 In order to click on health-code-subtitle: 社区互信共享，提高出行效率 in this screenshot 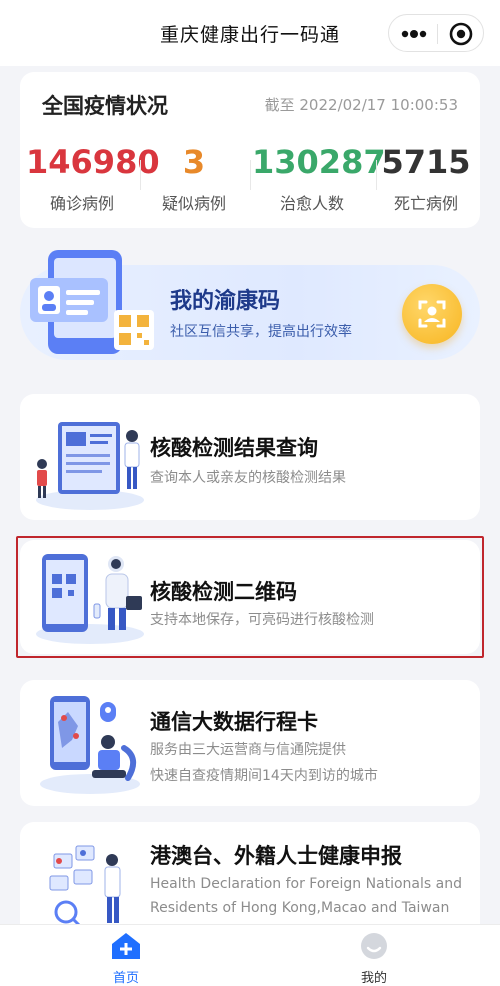, I will do `click(261, 332)`.